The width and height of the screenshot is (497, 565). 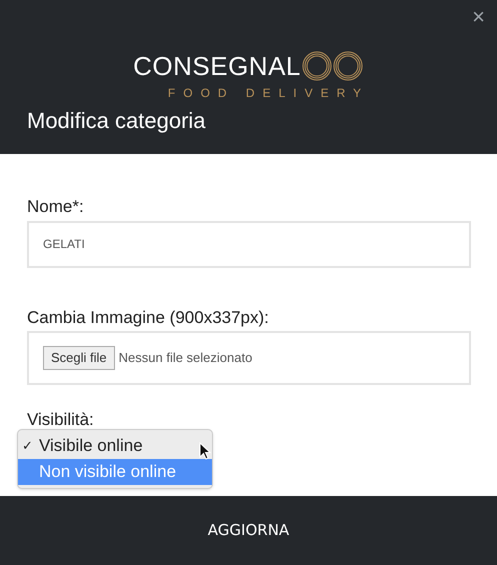 I want to click on close-button: ×, so click(x=478, y=17).